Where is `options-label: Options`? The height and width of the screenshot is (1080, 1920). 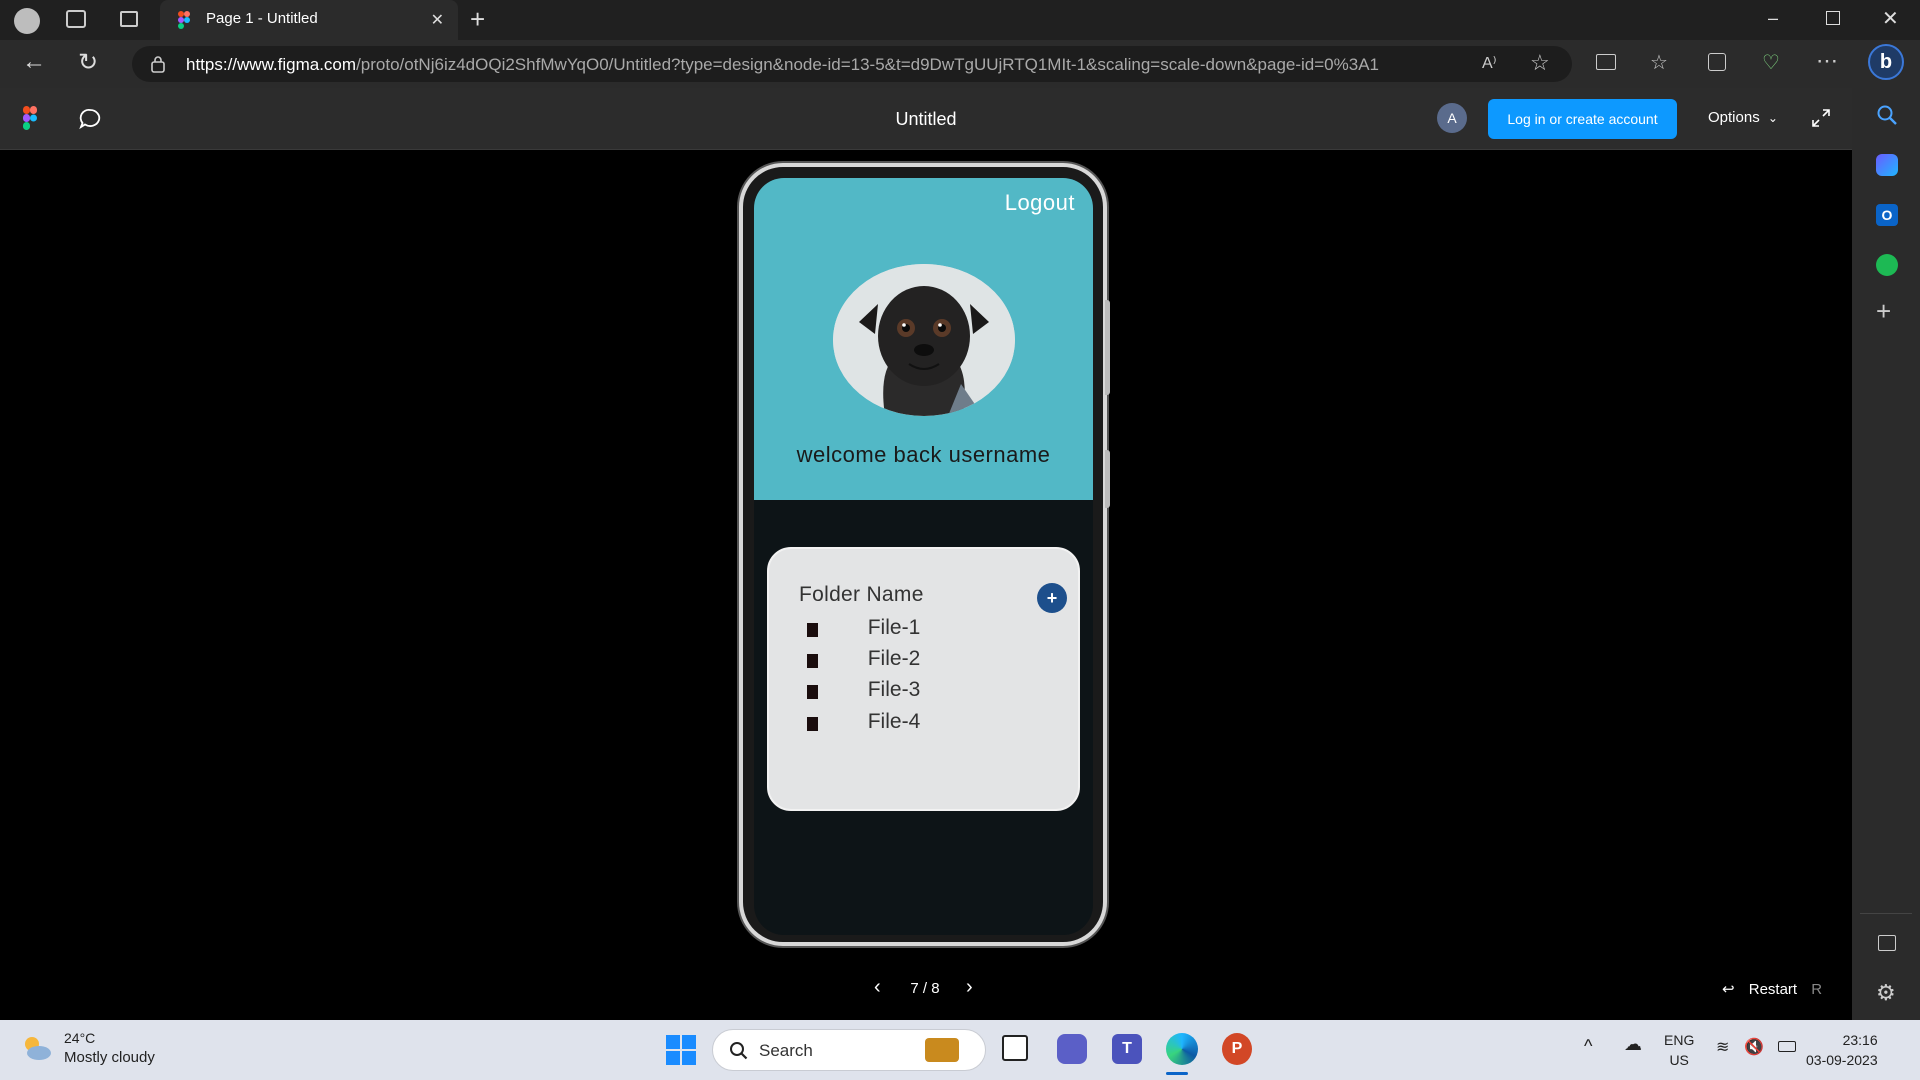
options-label: Options is located at coordinates (1734, 117).